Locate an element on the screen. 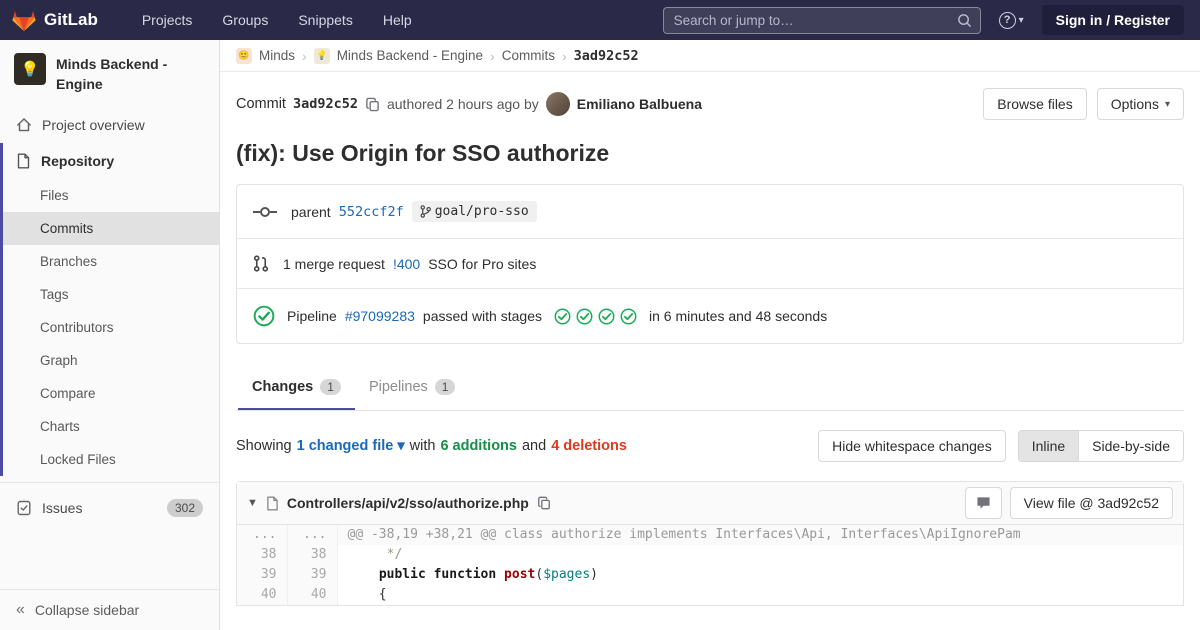 This screenshot has height=630, width=1200. and-label: and is located at coordinates (534, 446).